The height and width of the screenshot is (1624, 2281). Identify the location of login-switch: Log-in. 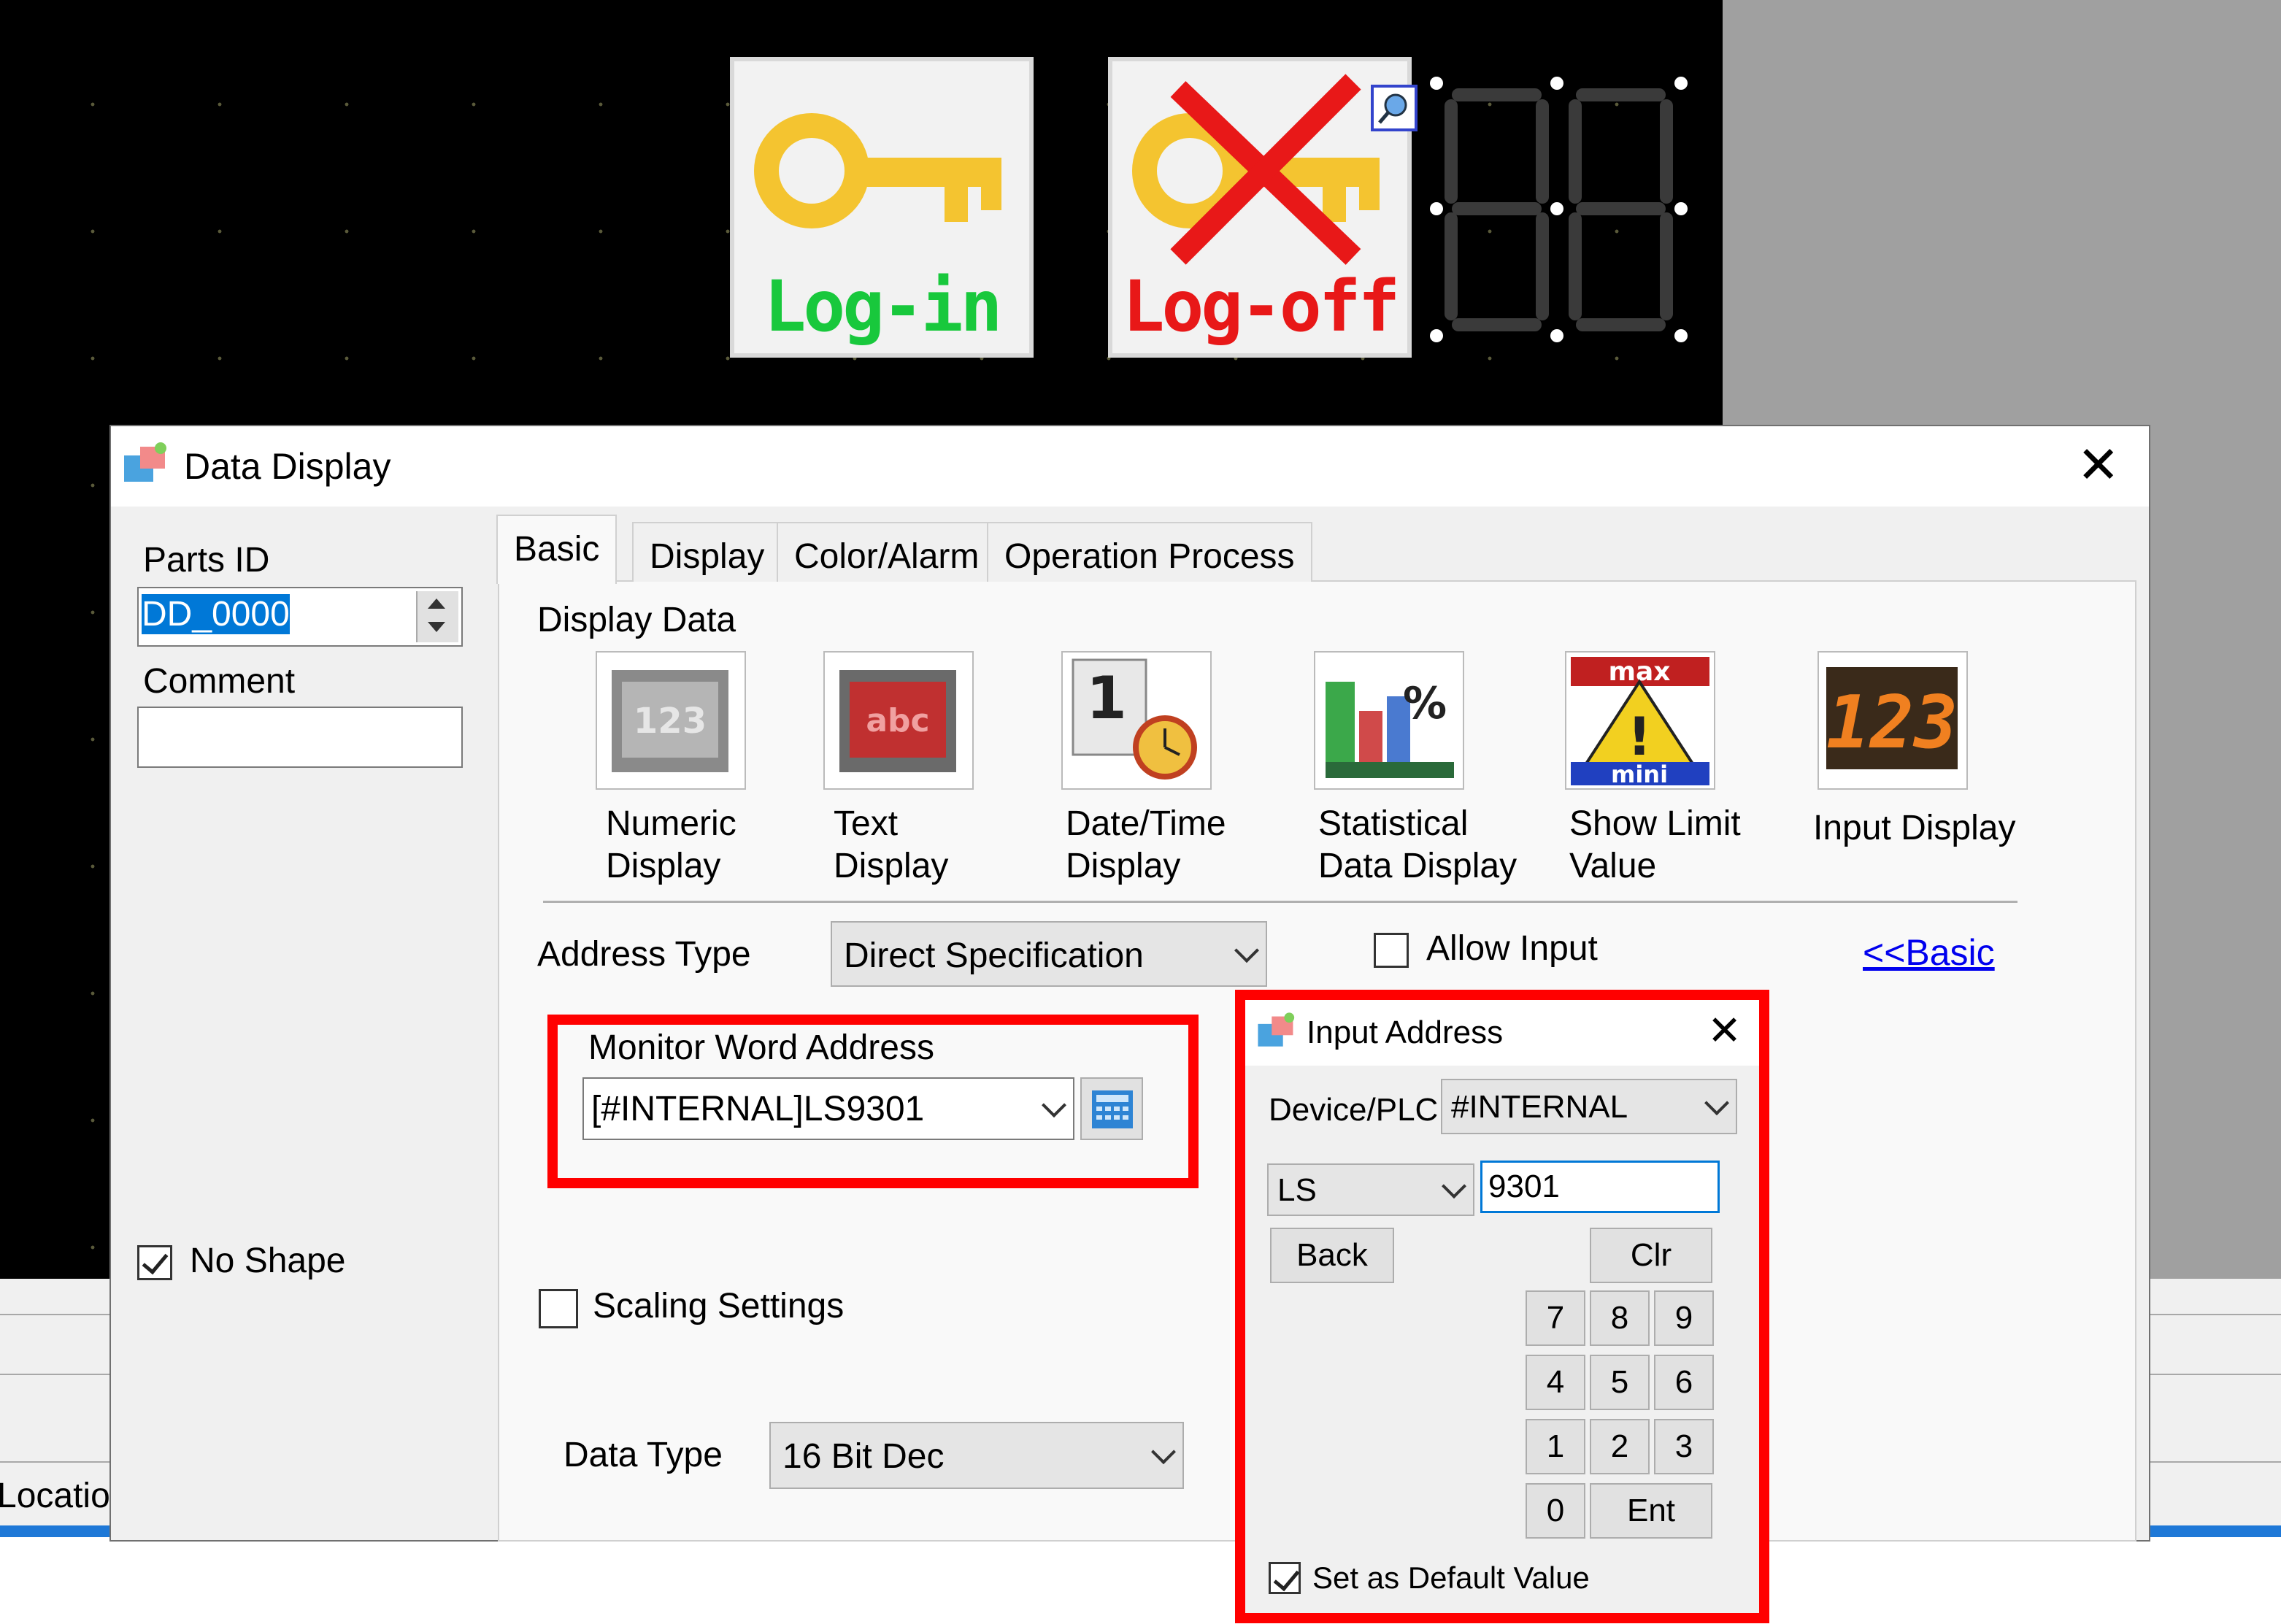
(882, 207).